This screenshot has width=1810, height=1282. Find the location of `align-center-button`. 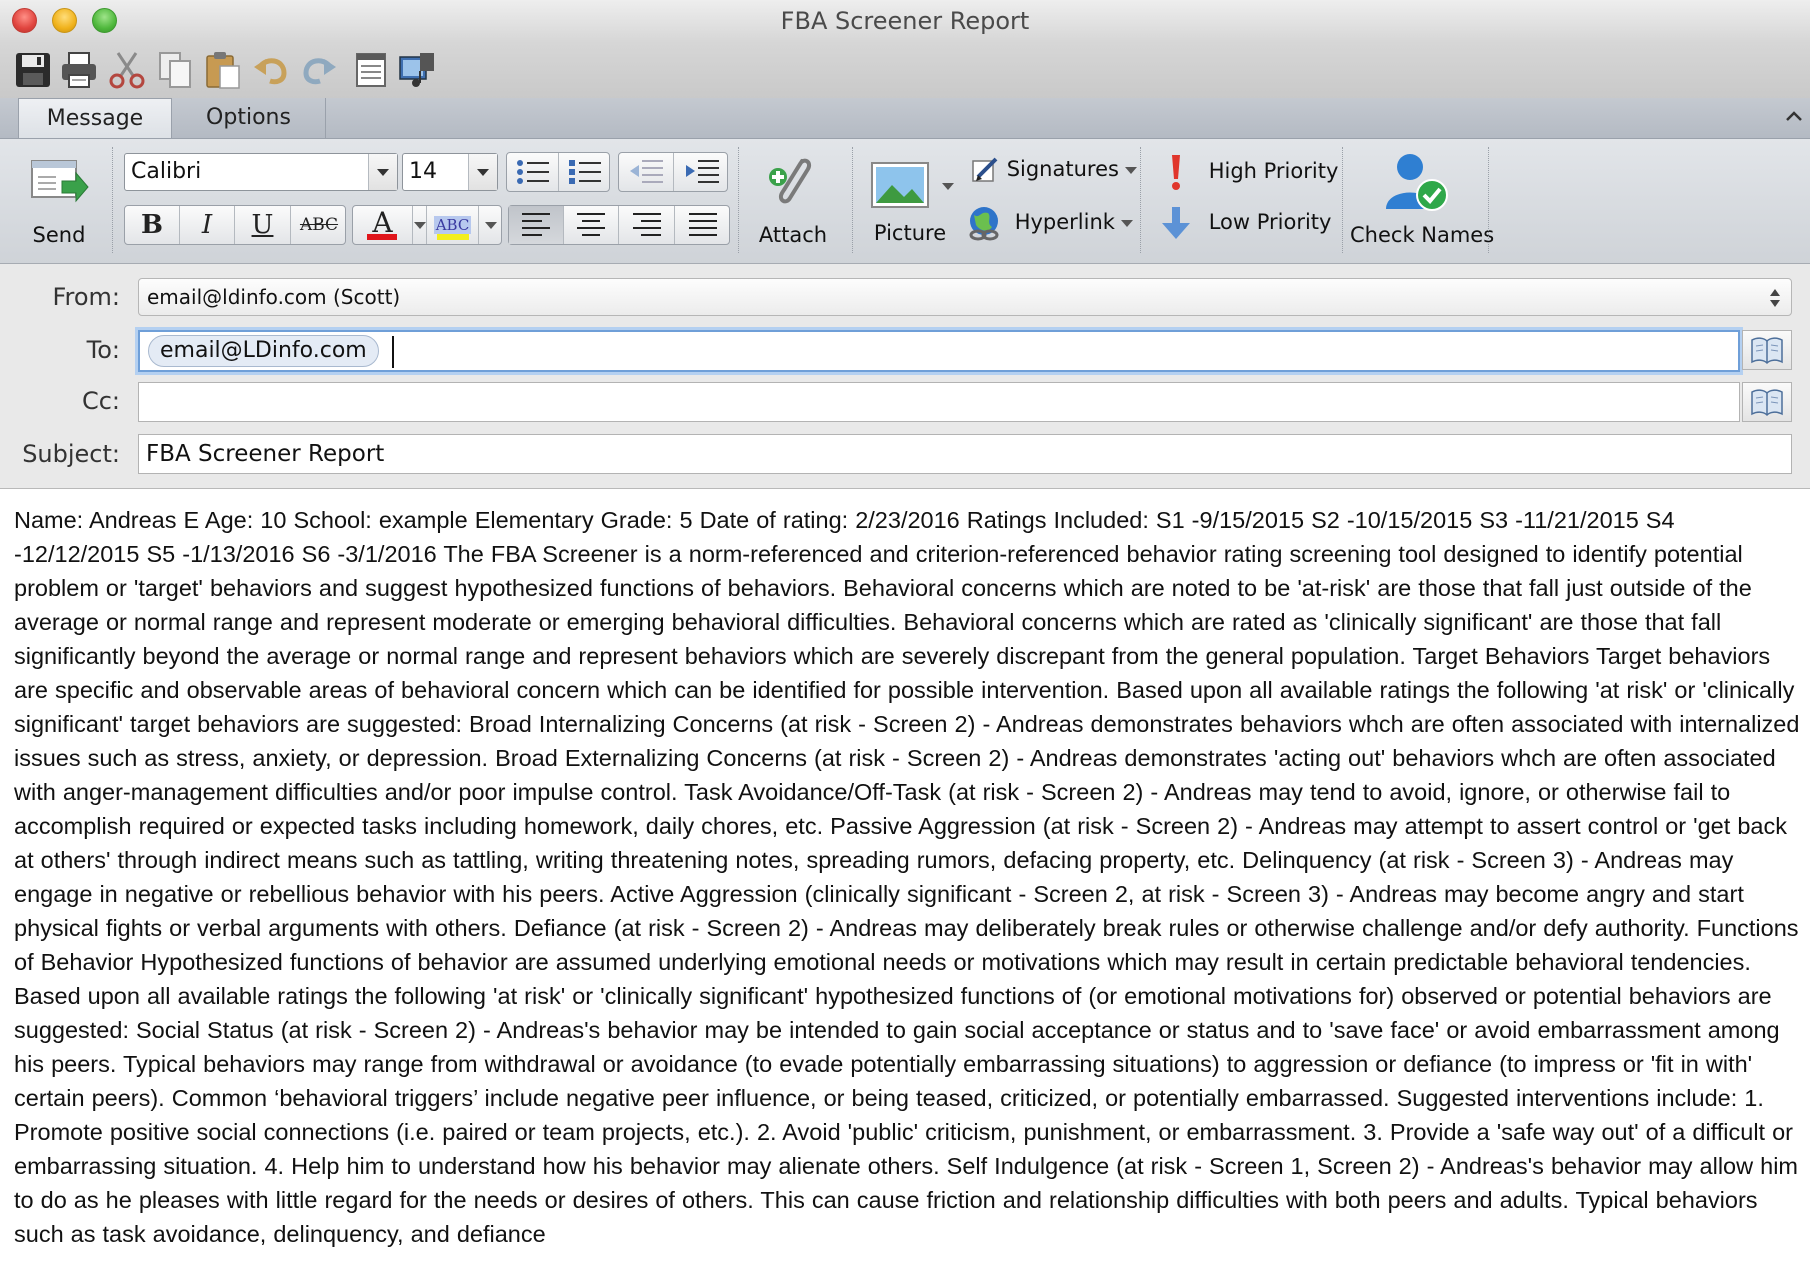

align-center-button is located at coordinates (591, 225).